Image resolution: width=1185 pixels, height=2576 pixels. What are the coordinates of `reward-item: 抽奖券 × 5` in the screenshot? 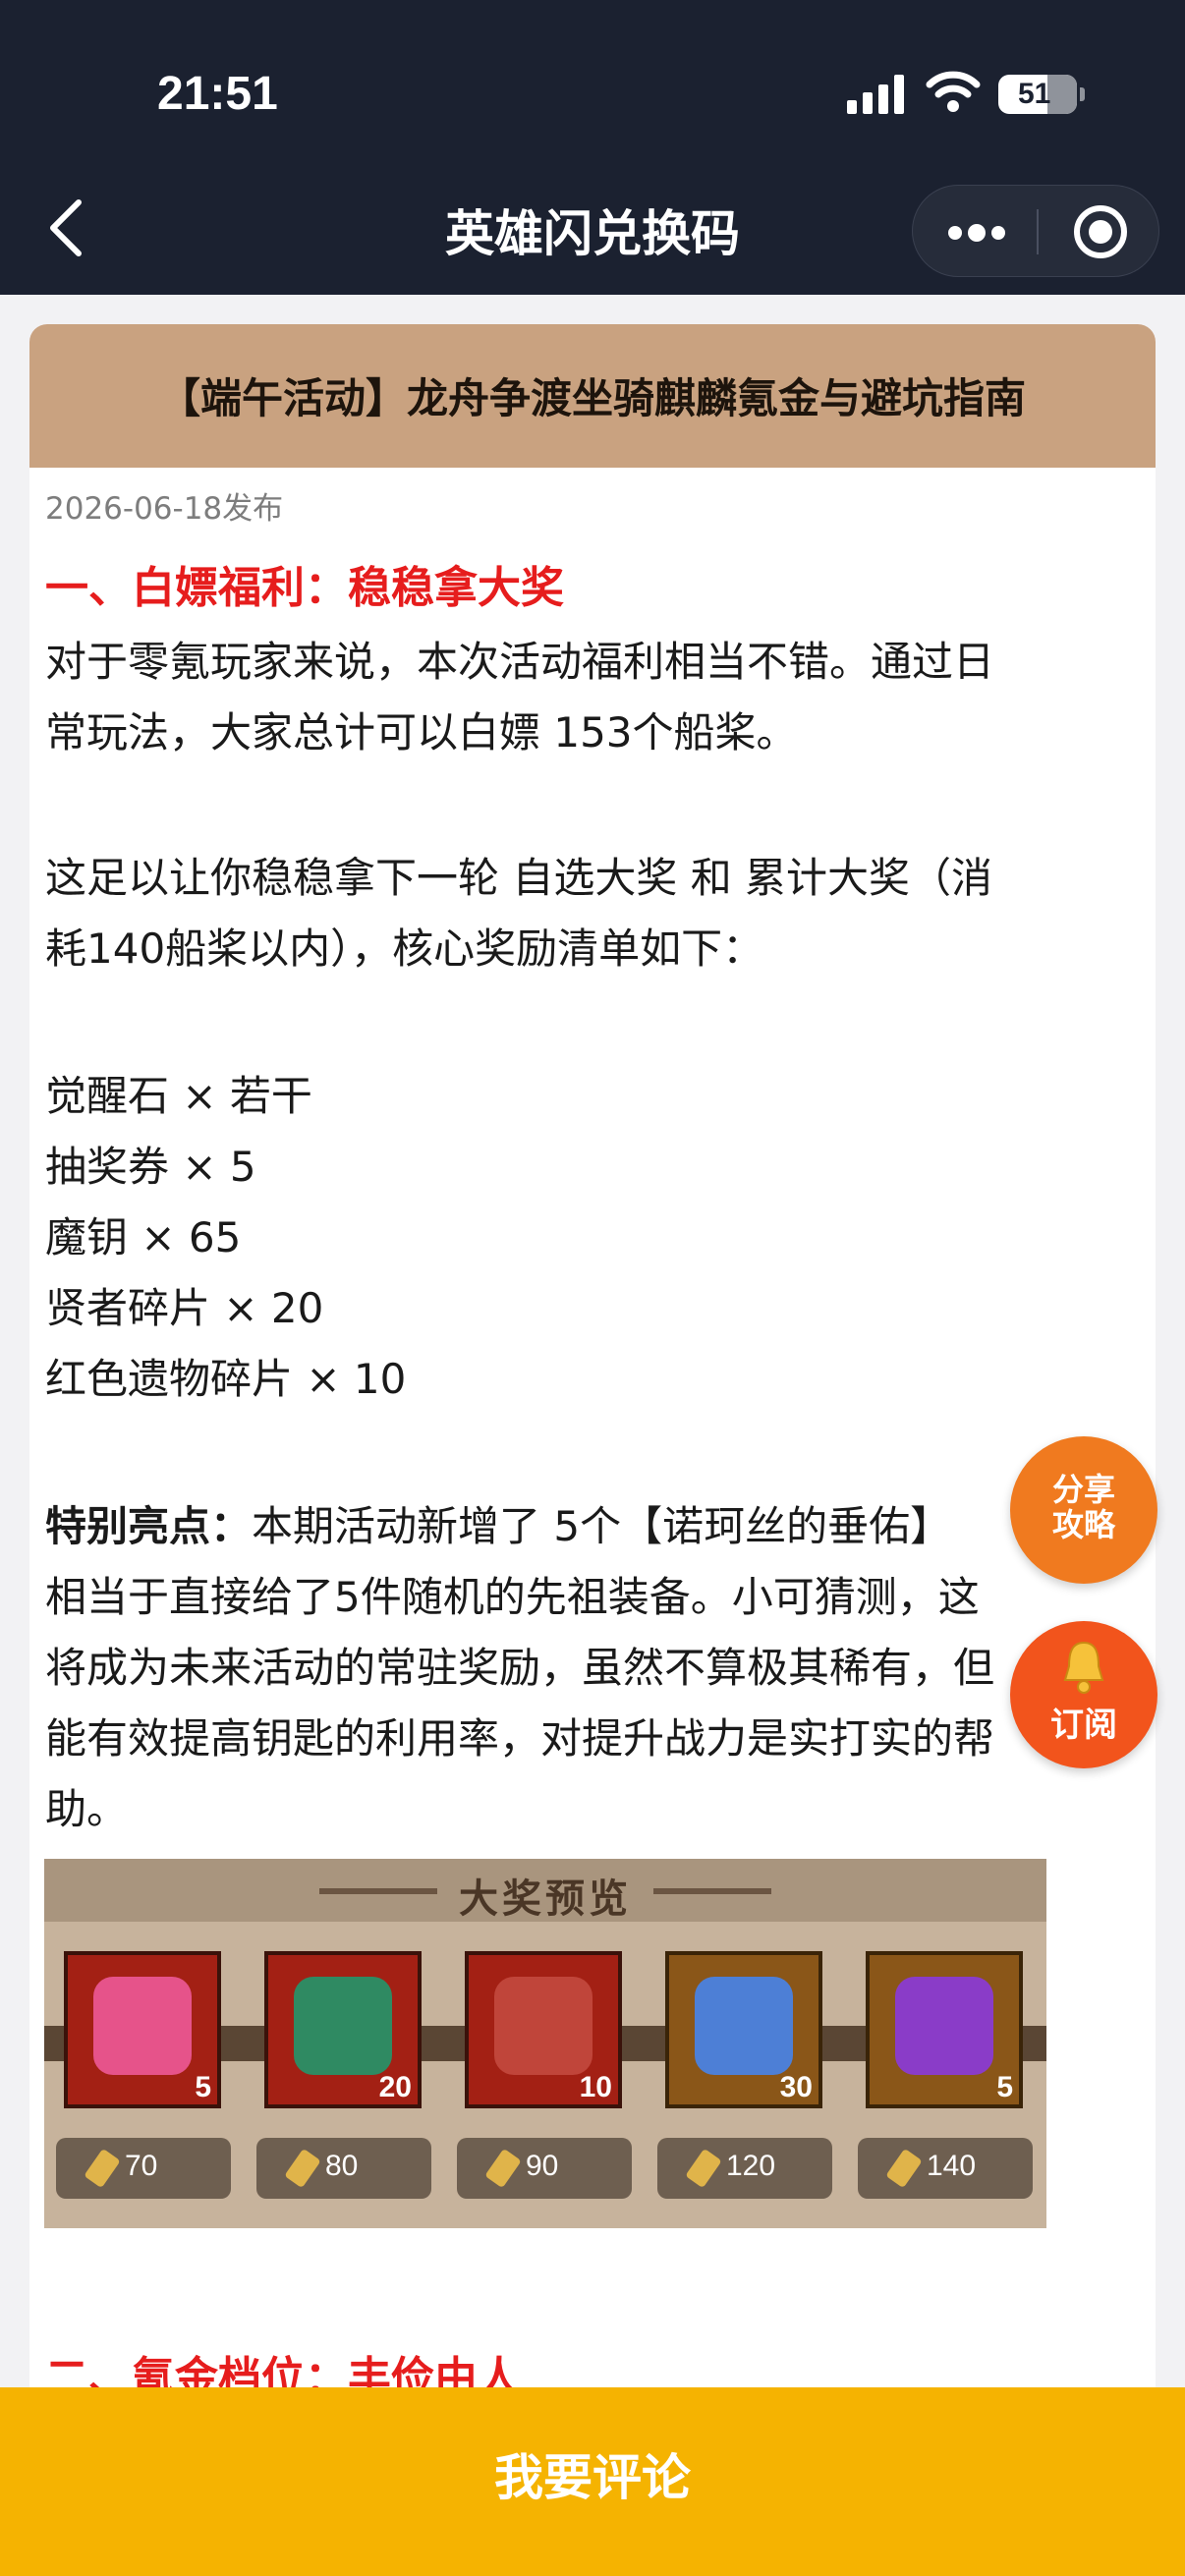 It's located at (151, 1167).